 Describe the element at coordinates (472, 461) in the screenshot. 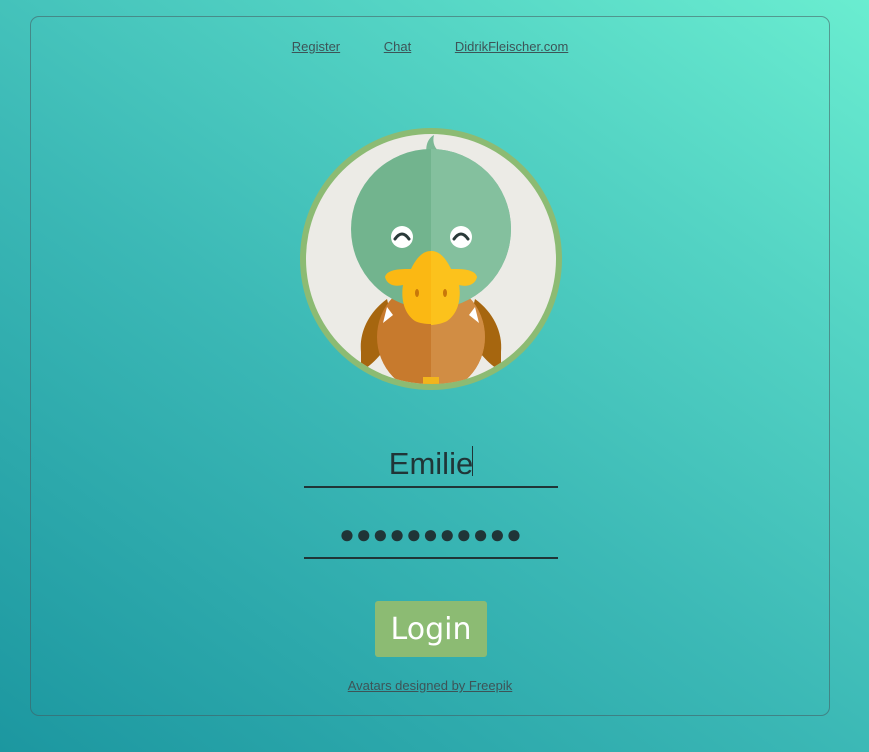

I see `text-cursor` at that location.